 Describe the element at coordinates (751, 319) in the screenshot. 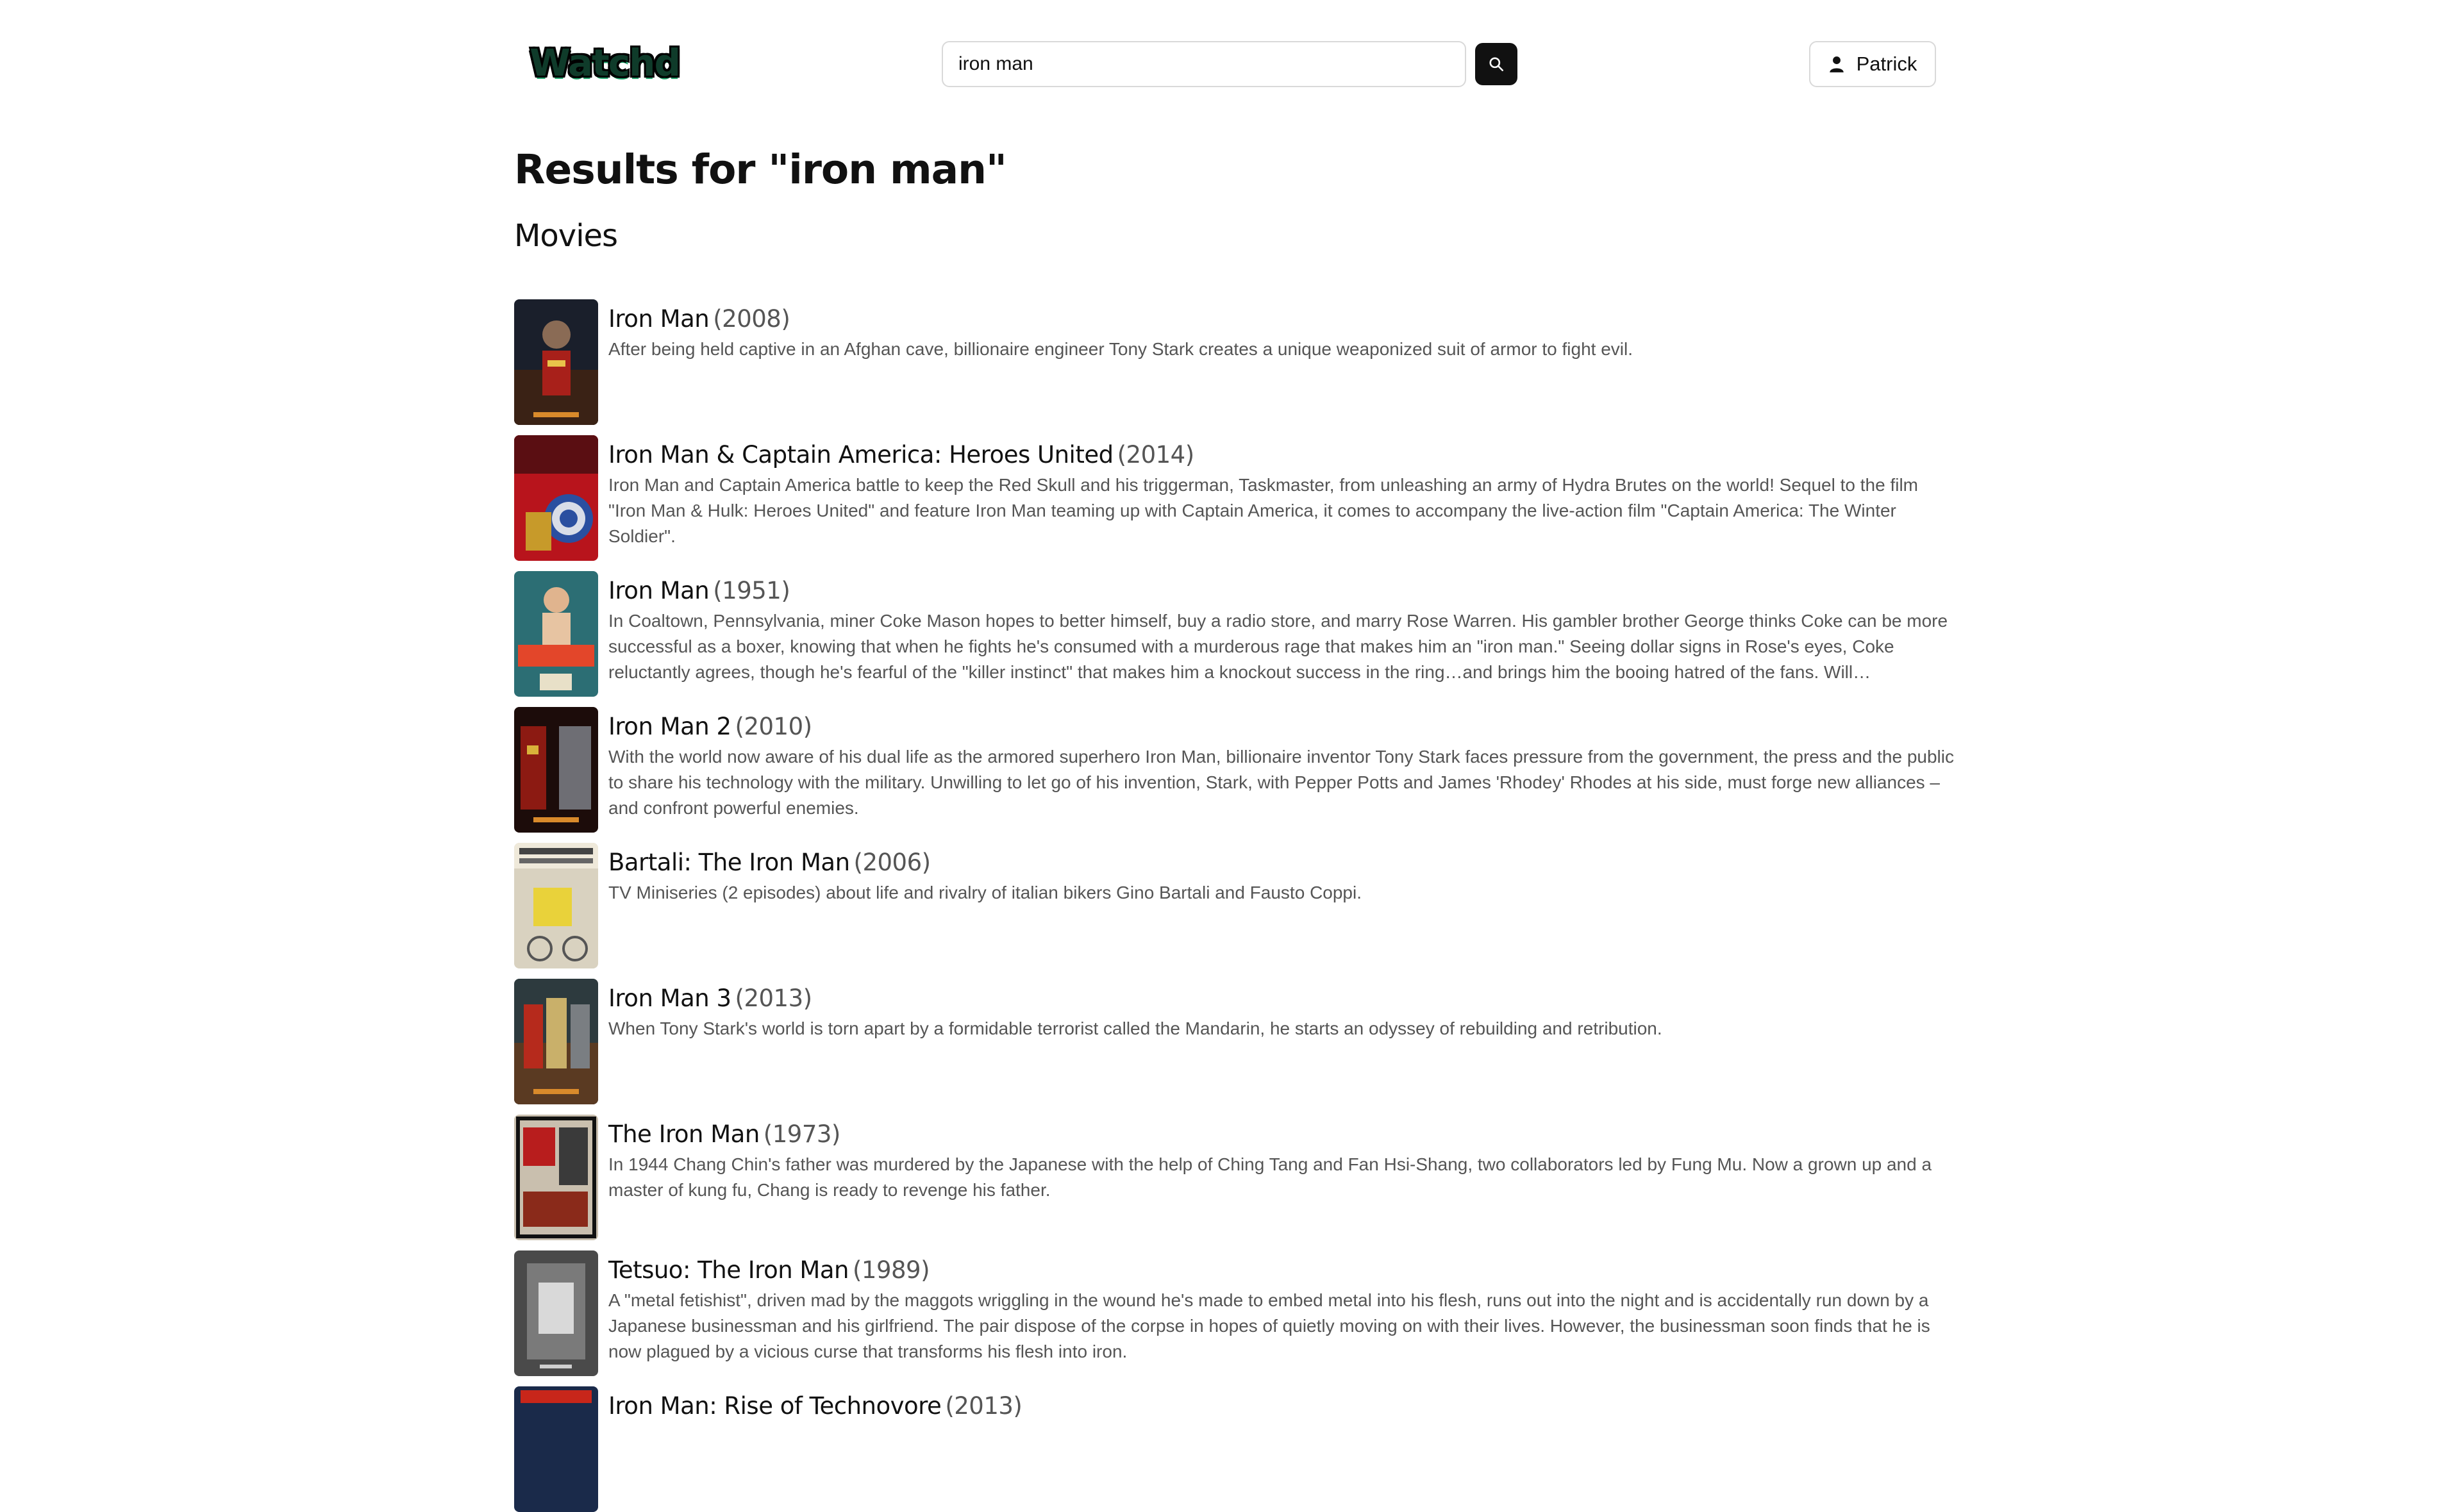

I see `movie-year: (2008)` at that location.